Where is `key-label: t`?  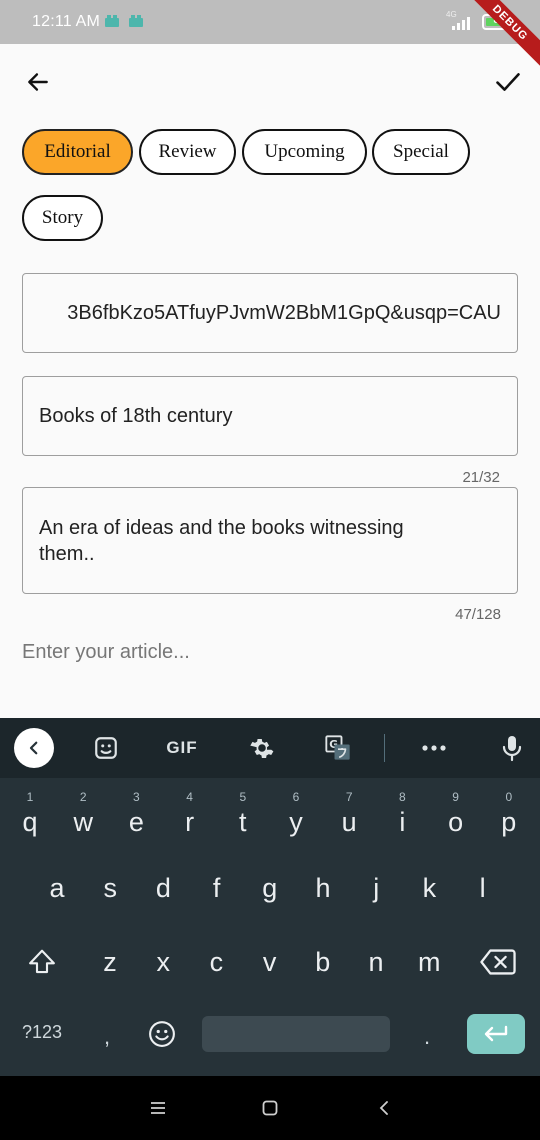
key-label: t is located at coordinates (243, 821).